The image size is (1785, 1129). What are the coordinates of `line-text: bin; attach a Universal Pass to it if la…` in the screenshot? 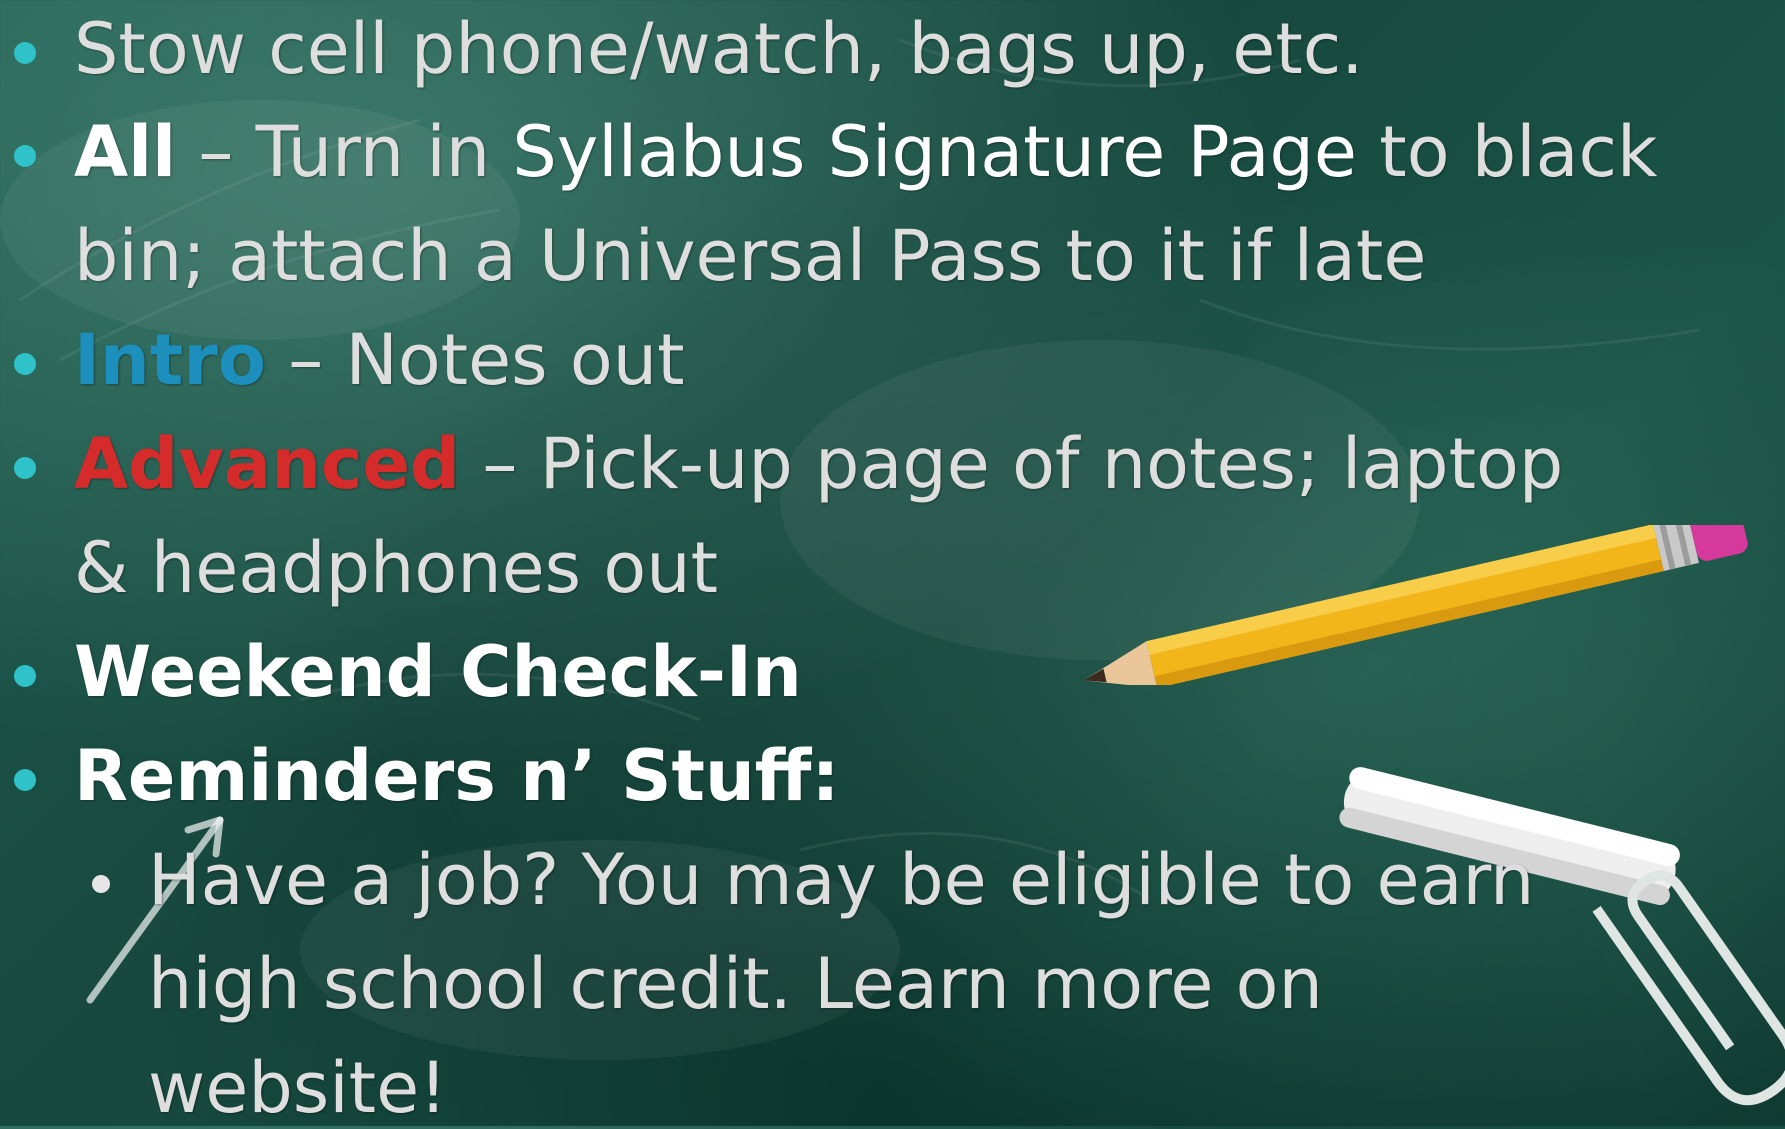 It's located at (750, 256).